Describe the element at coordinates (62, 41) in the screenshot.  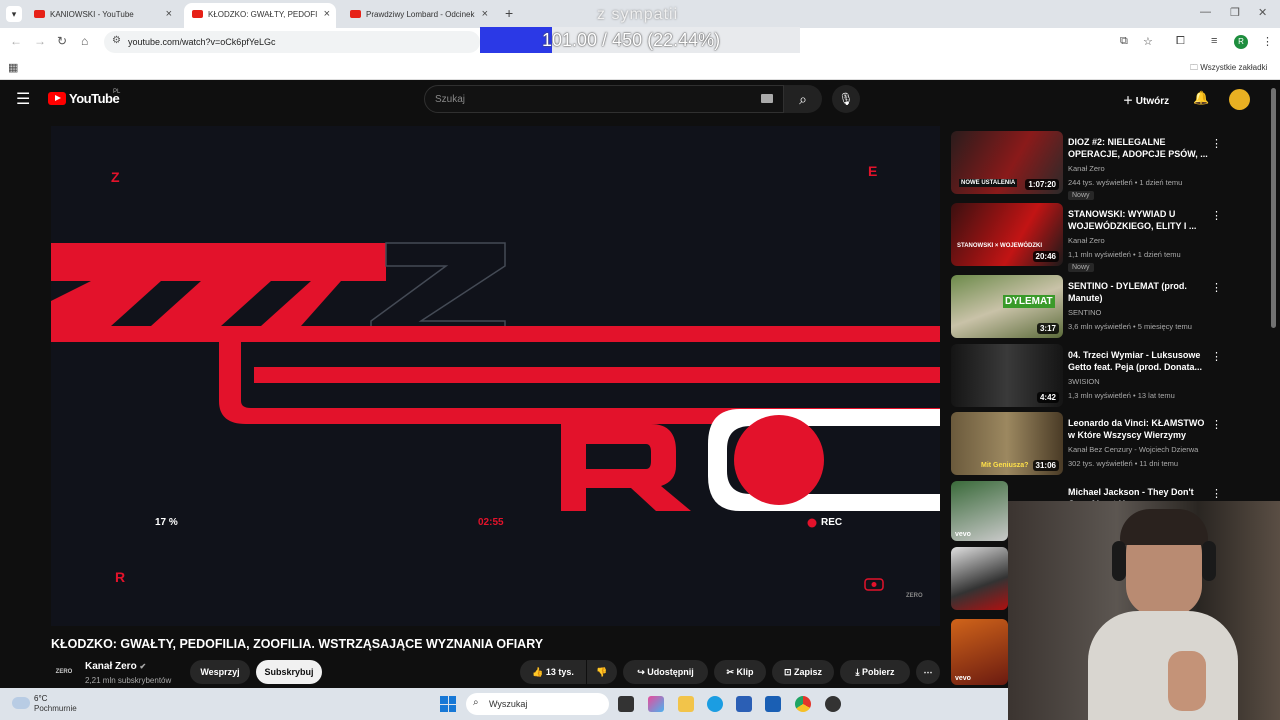
I see `reload-icon: ↻` at that location.